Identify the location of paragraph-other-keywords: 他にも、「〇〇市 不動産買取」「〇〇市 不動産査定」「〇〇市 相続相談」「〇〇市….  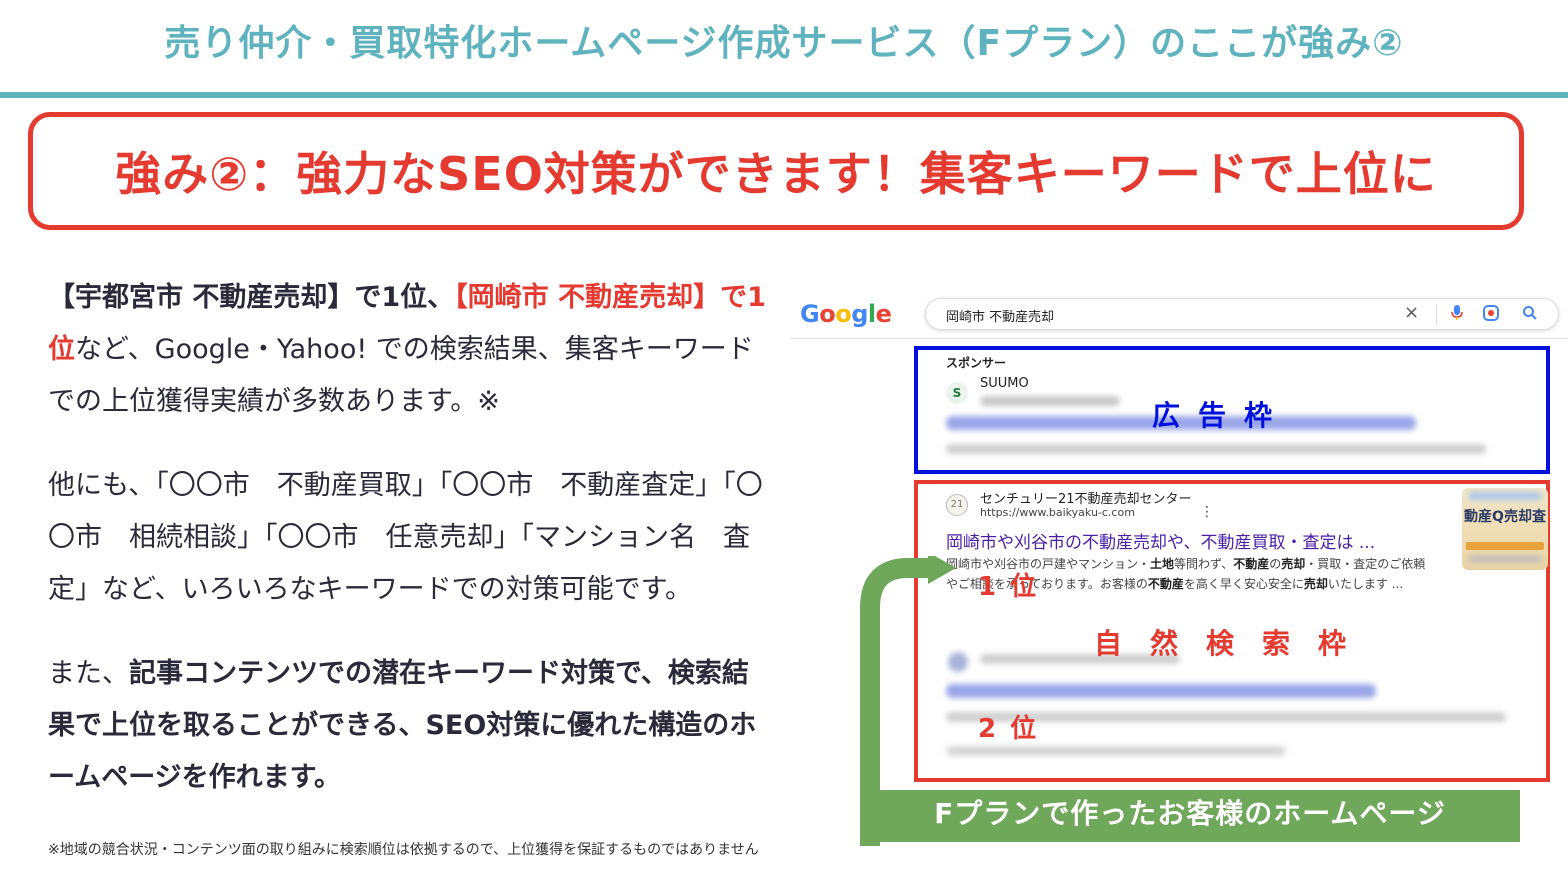
(405, 537).